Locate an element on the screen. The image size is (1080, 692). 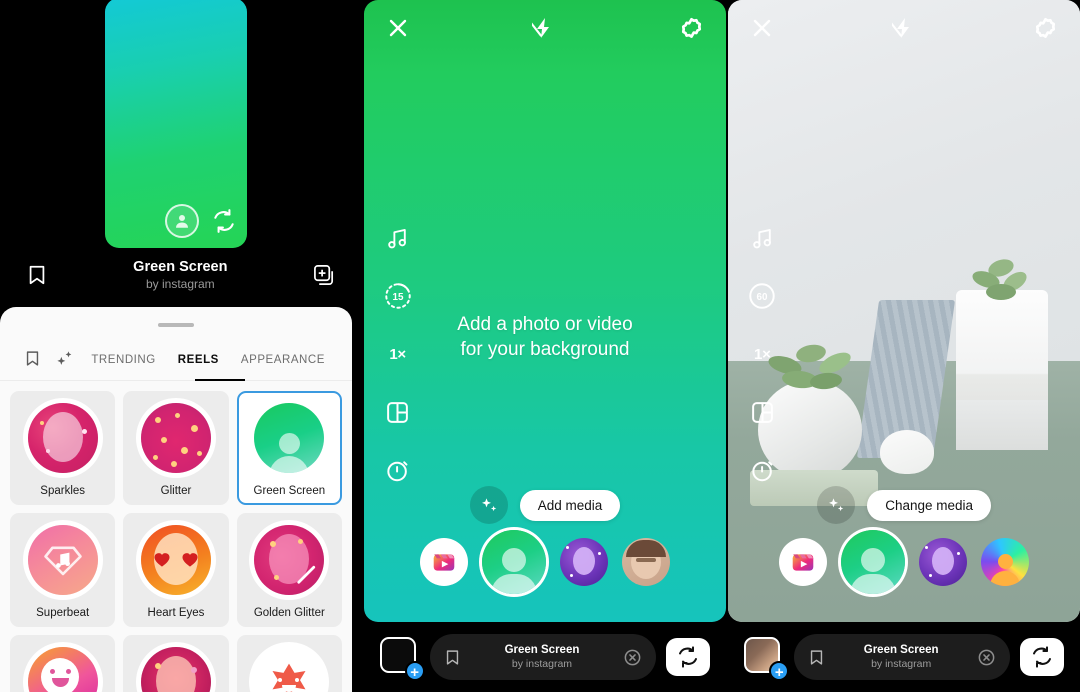
active-effect-author: by instagram is located at coordinates (542, 664).